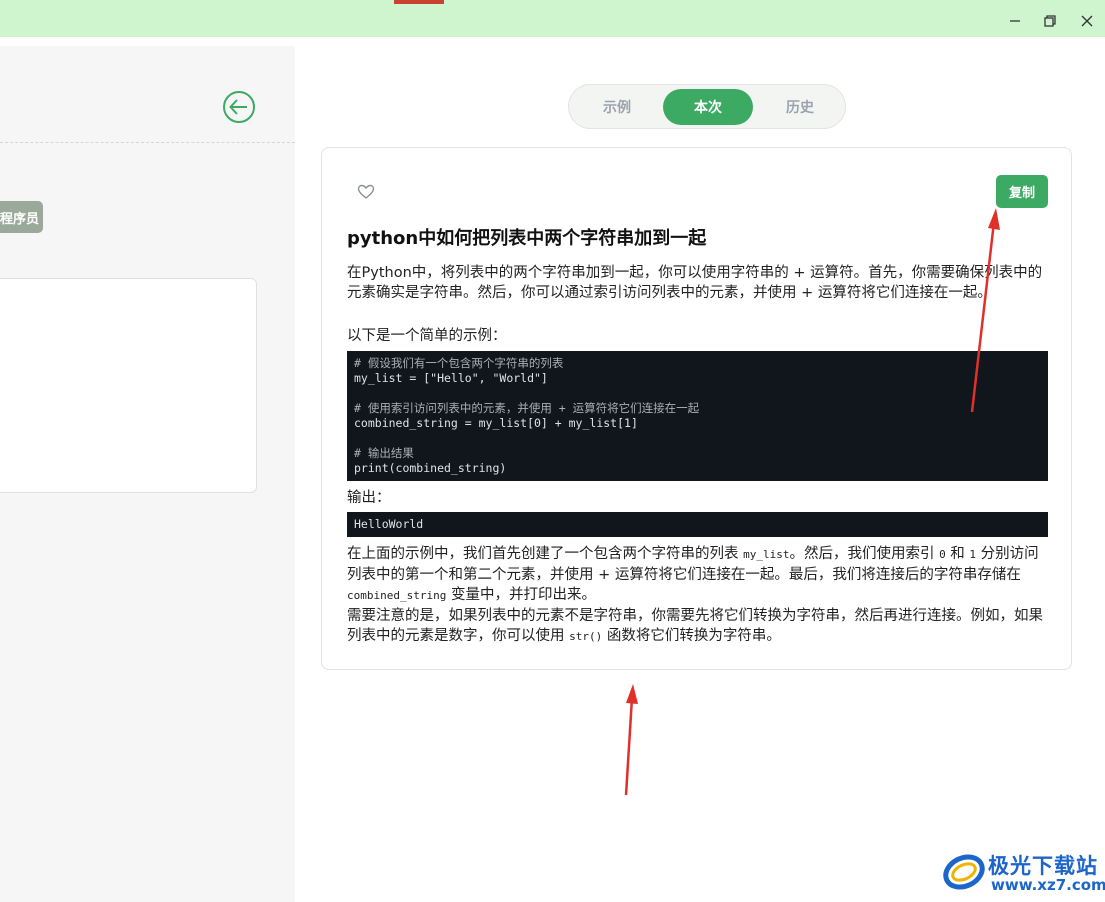 The image size is (1105, 902). I want to click on question-title: python中如何把列表中两个字符串加到一起, so click(527, 238).